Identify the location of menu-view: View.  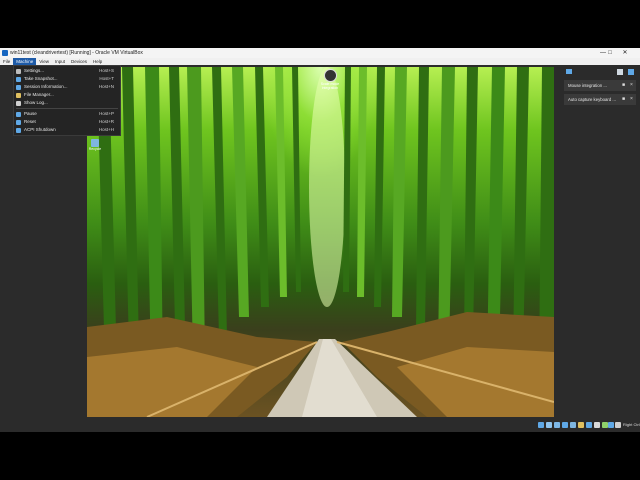
(44, 61).